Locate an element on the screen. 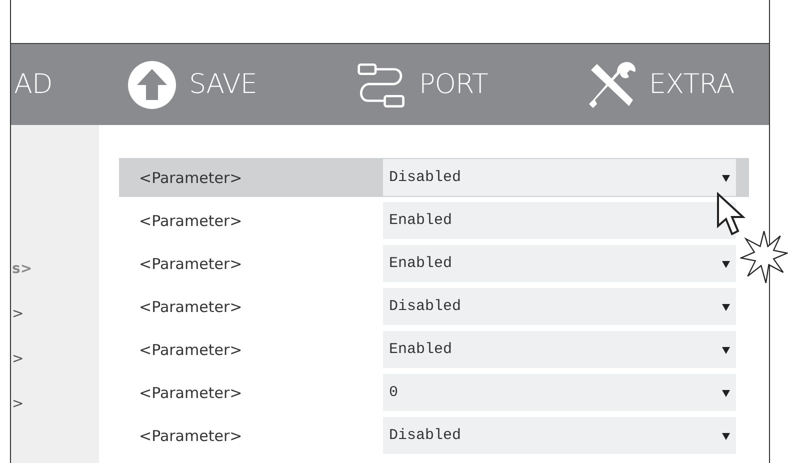 This screenshot has width=788, height=463. upload-icon is located at coordinates (152, 85).